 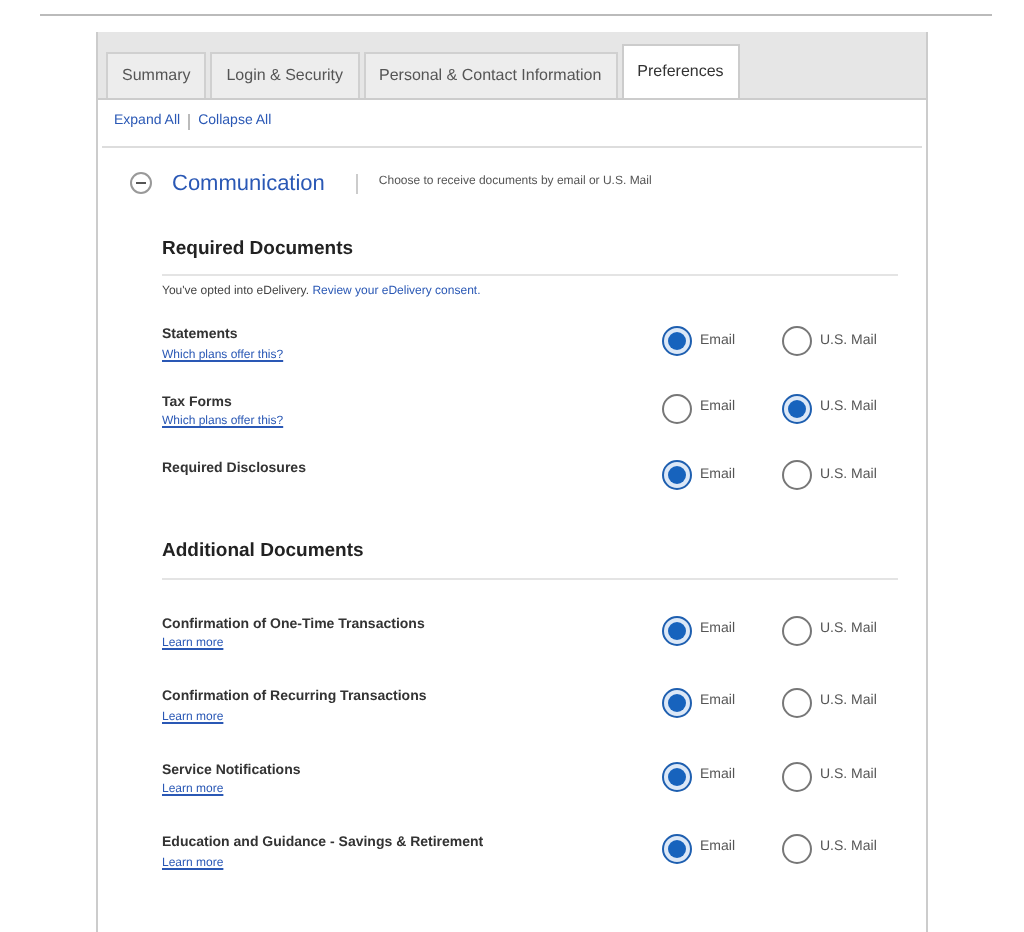 I want to click on tab: Personal & Contact Information, so click(x=490, y=75).